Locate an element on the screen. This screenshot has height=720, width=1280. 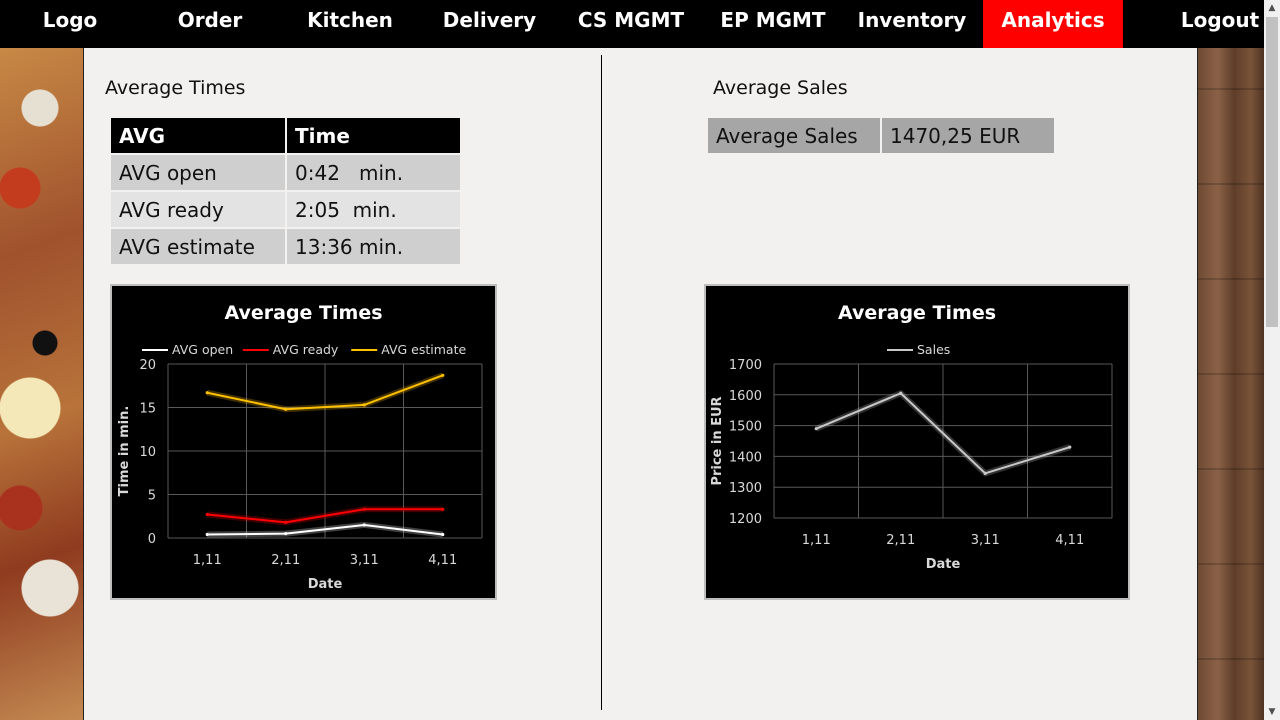
average-sales-table: Average Sales 1470,25 EUR is located at coordinates (881, 135).